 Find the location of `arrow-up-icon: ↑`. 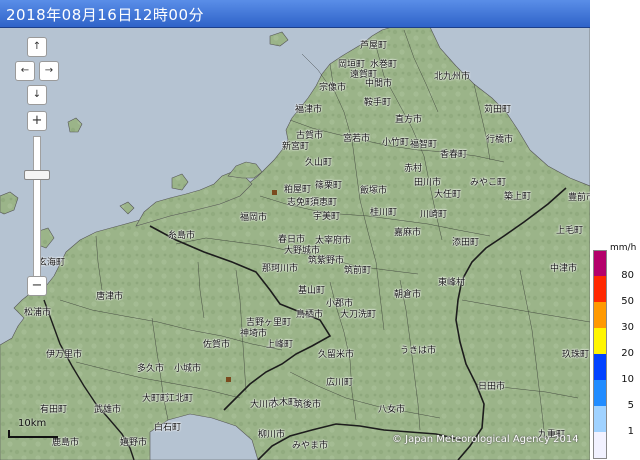

arrow-up-icon: ↑ is located at coordinates (37, 46).